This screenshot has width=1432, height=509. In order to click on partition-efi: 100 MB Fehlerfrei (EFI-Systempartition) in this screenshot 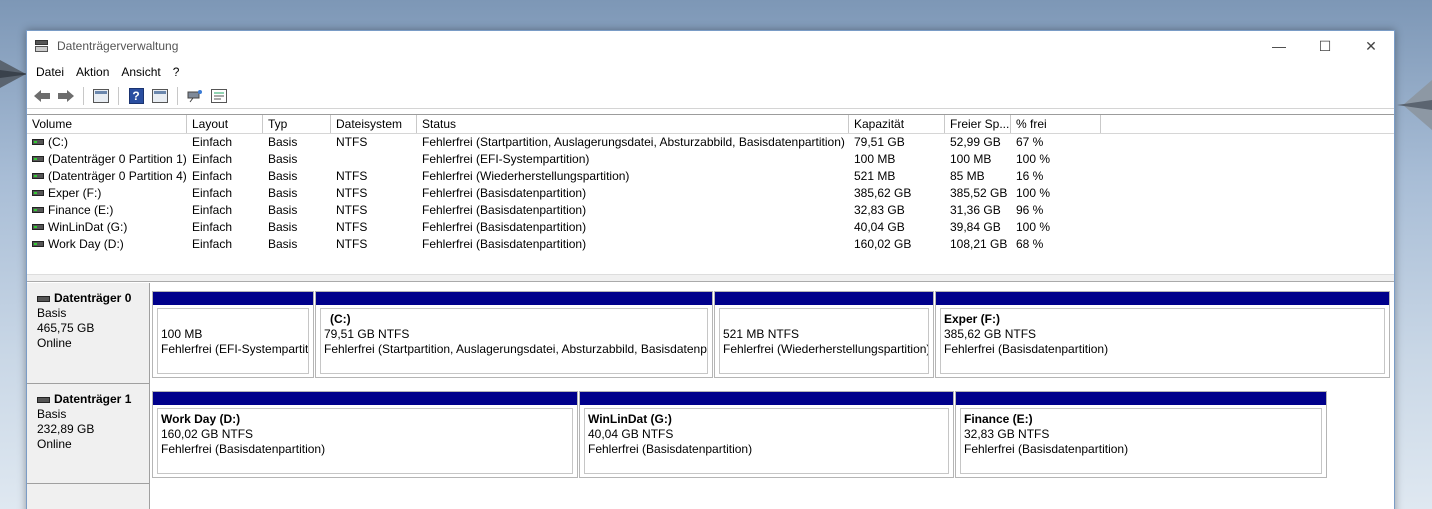, I will do `click(233, 334)`.